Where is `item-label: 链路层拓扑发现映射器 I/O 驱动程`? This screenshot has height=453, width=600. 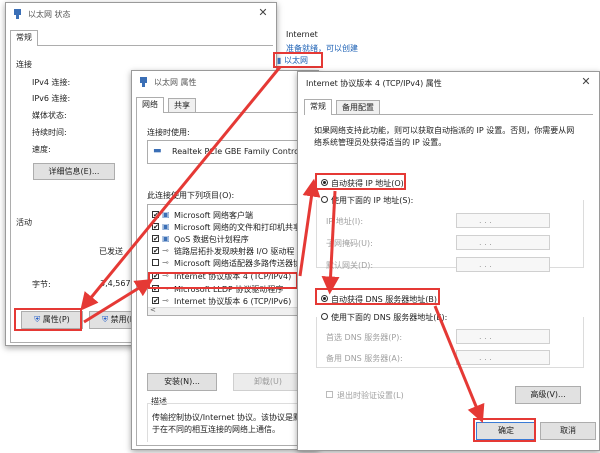
item-label: 链路层拓扑发现映射器 I/O 驱动程 is located at coordinates (234, 251).